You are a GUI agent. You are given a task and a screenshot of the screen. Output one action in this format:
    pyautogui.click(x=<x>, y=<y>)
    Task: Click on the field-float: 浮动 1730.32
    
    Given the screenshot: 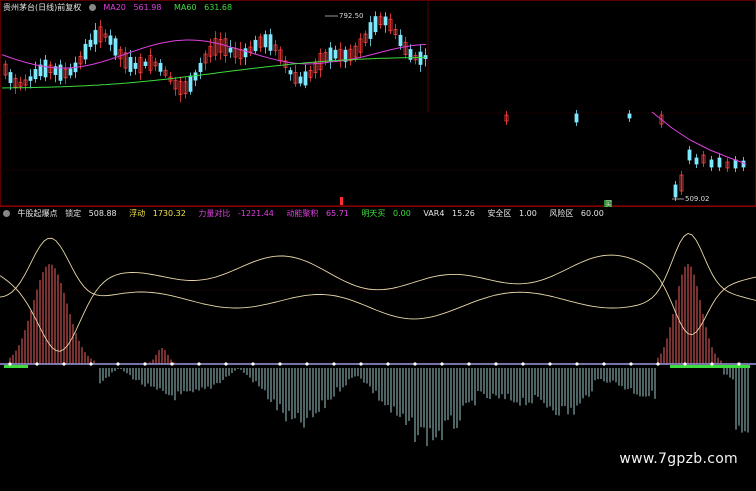 What is the action you would take?
    pyautogui.click(x=157, y=213)
    